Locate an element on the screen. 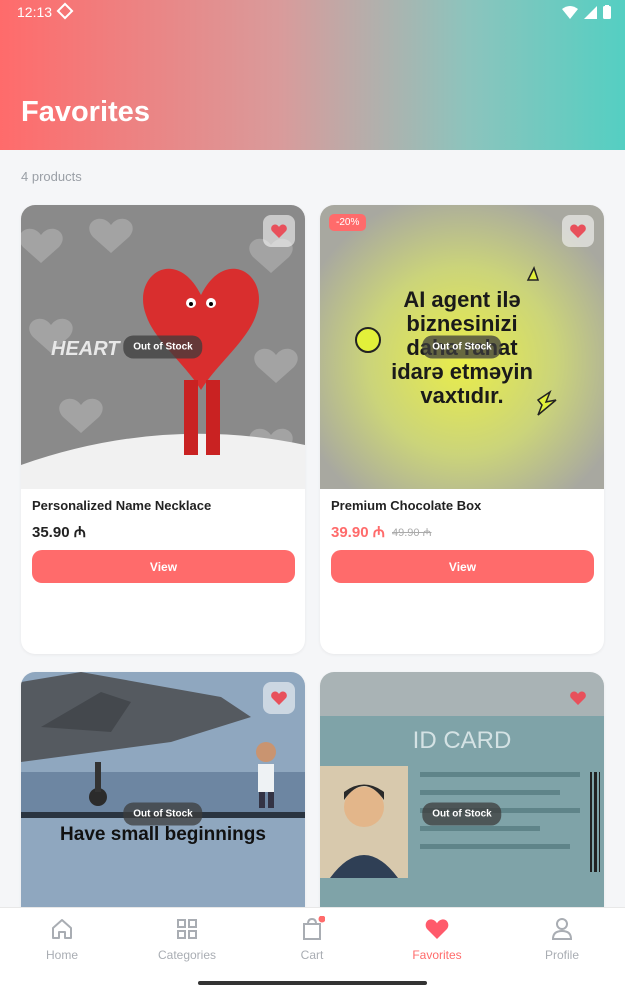 This screenshot has width=625, height=1000. nav-categories: Categories is located at coordinates (187, 939).